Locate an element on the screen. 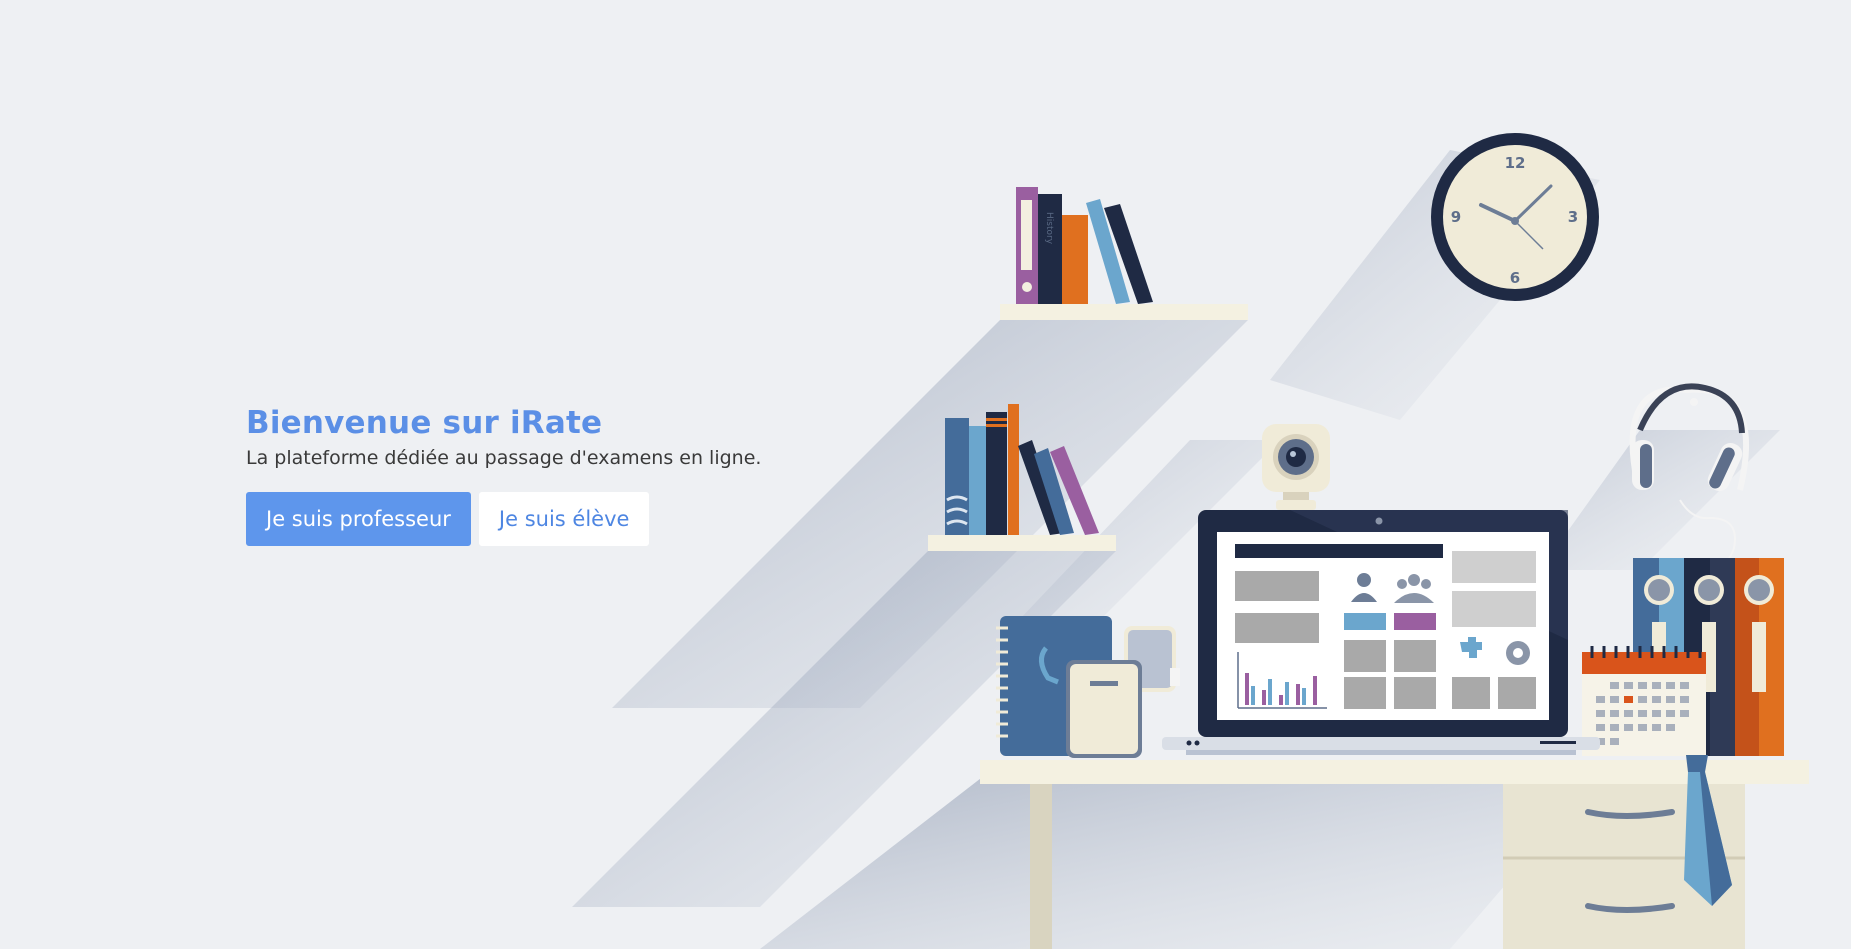 The image size is (1851, 949). webcam-icon is located at coordinates (1296, 467).